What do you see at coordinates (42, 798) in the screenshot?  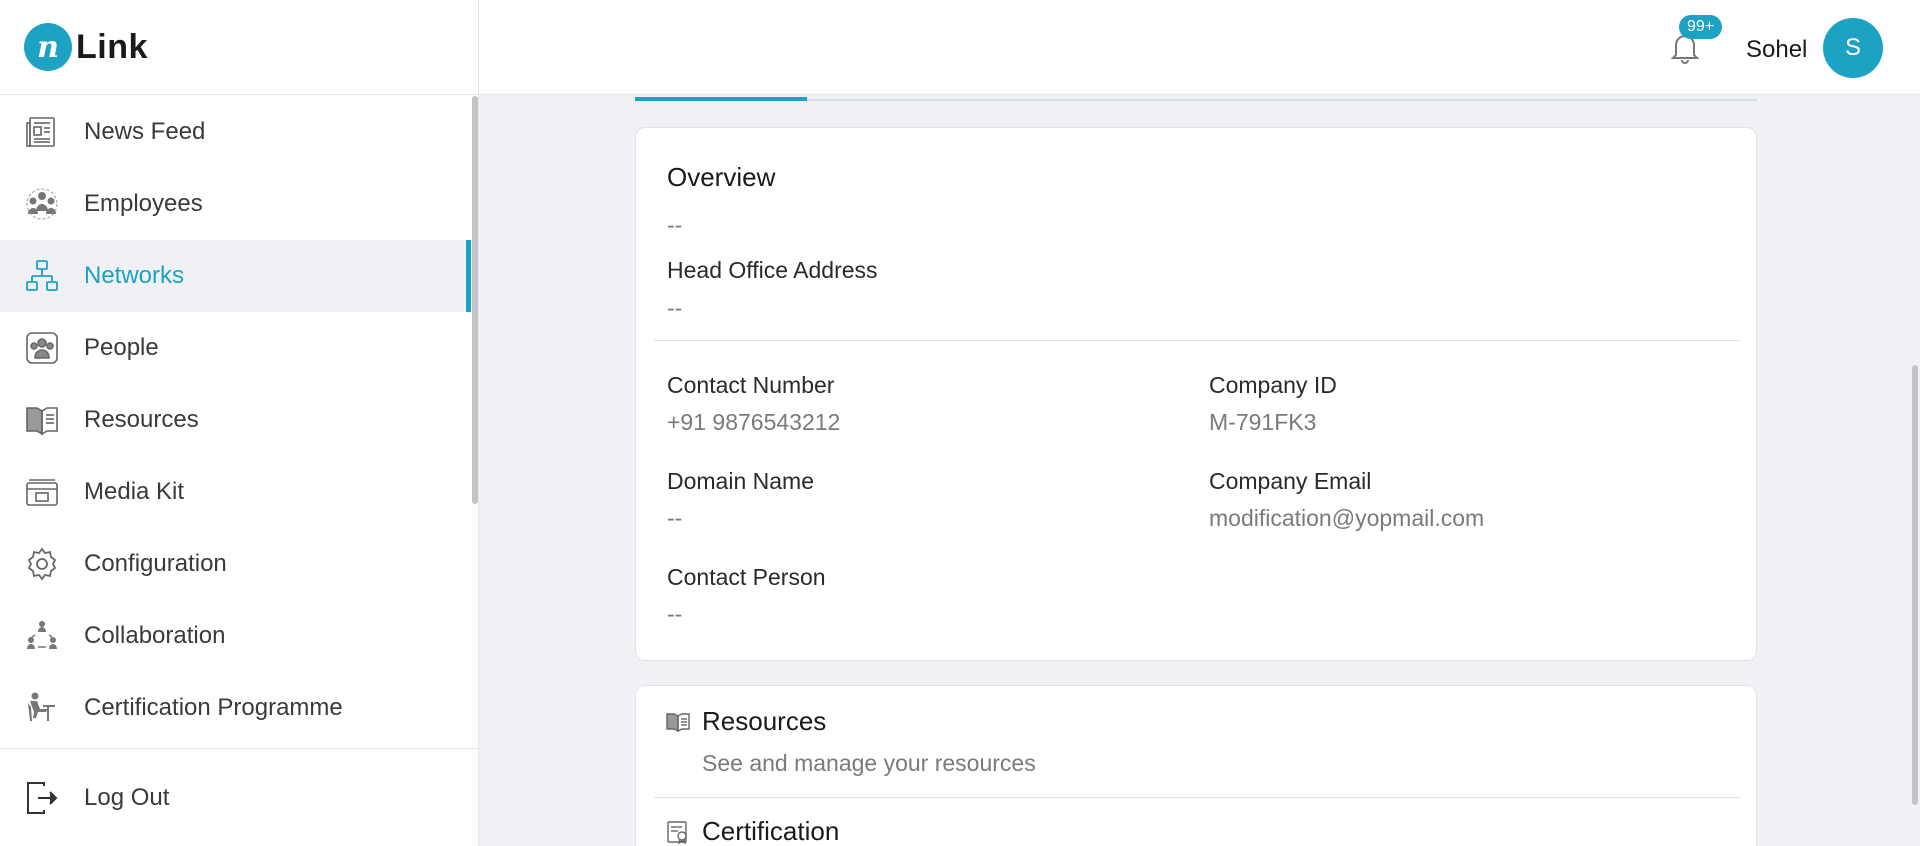 I see `logout-icon` at bounding box center [42, 798].